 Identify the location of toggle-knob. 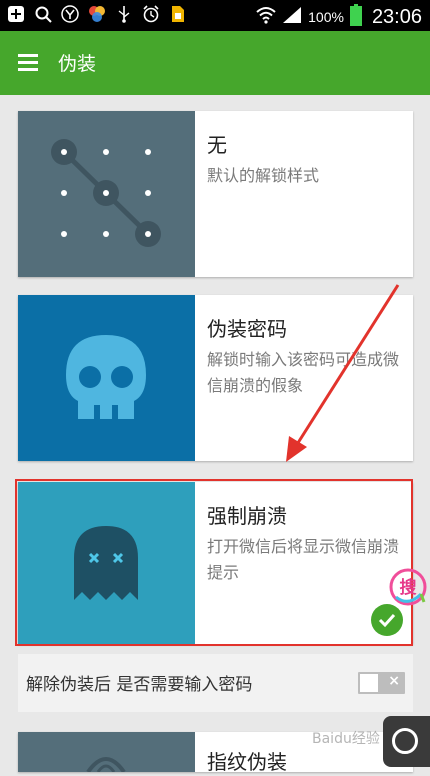
(369, 683).